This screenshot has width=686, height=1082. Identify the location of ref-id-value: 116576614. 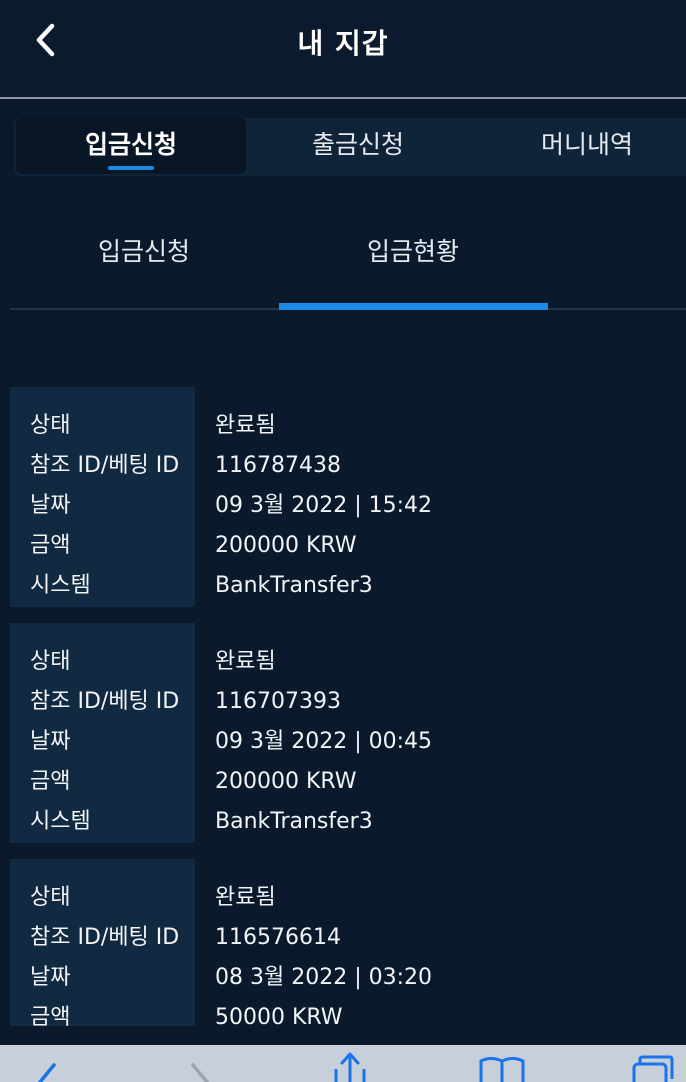
(278, 937).